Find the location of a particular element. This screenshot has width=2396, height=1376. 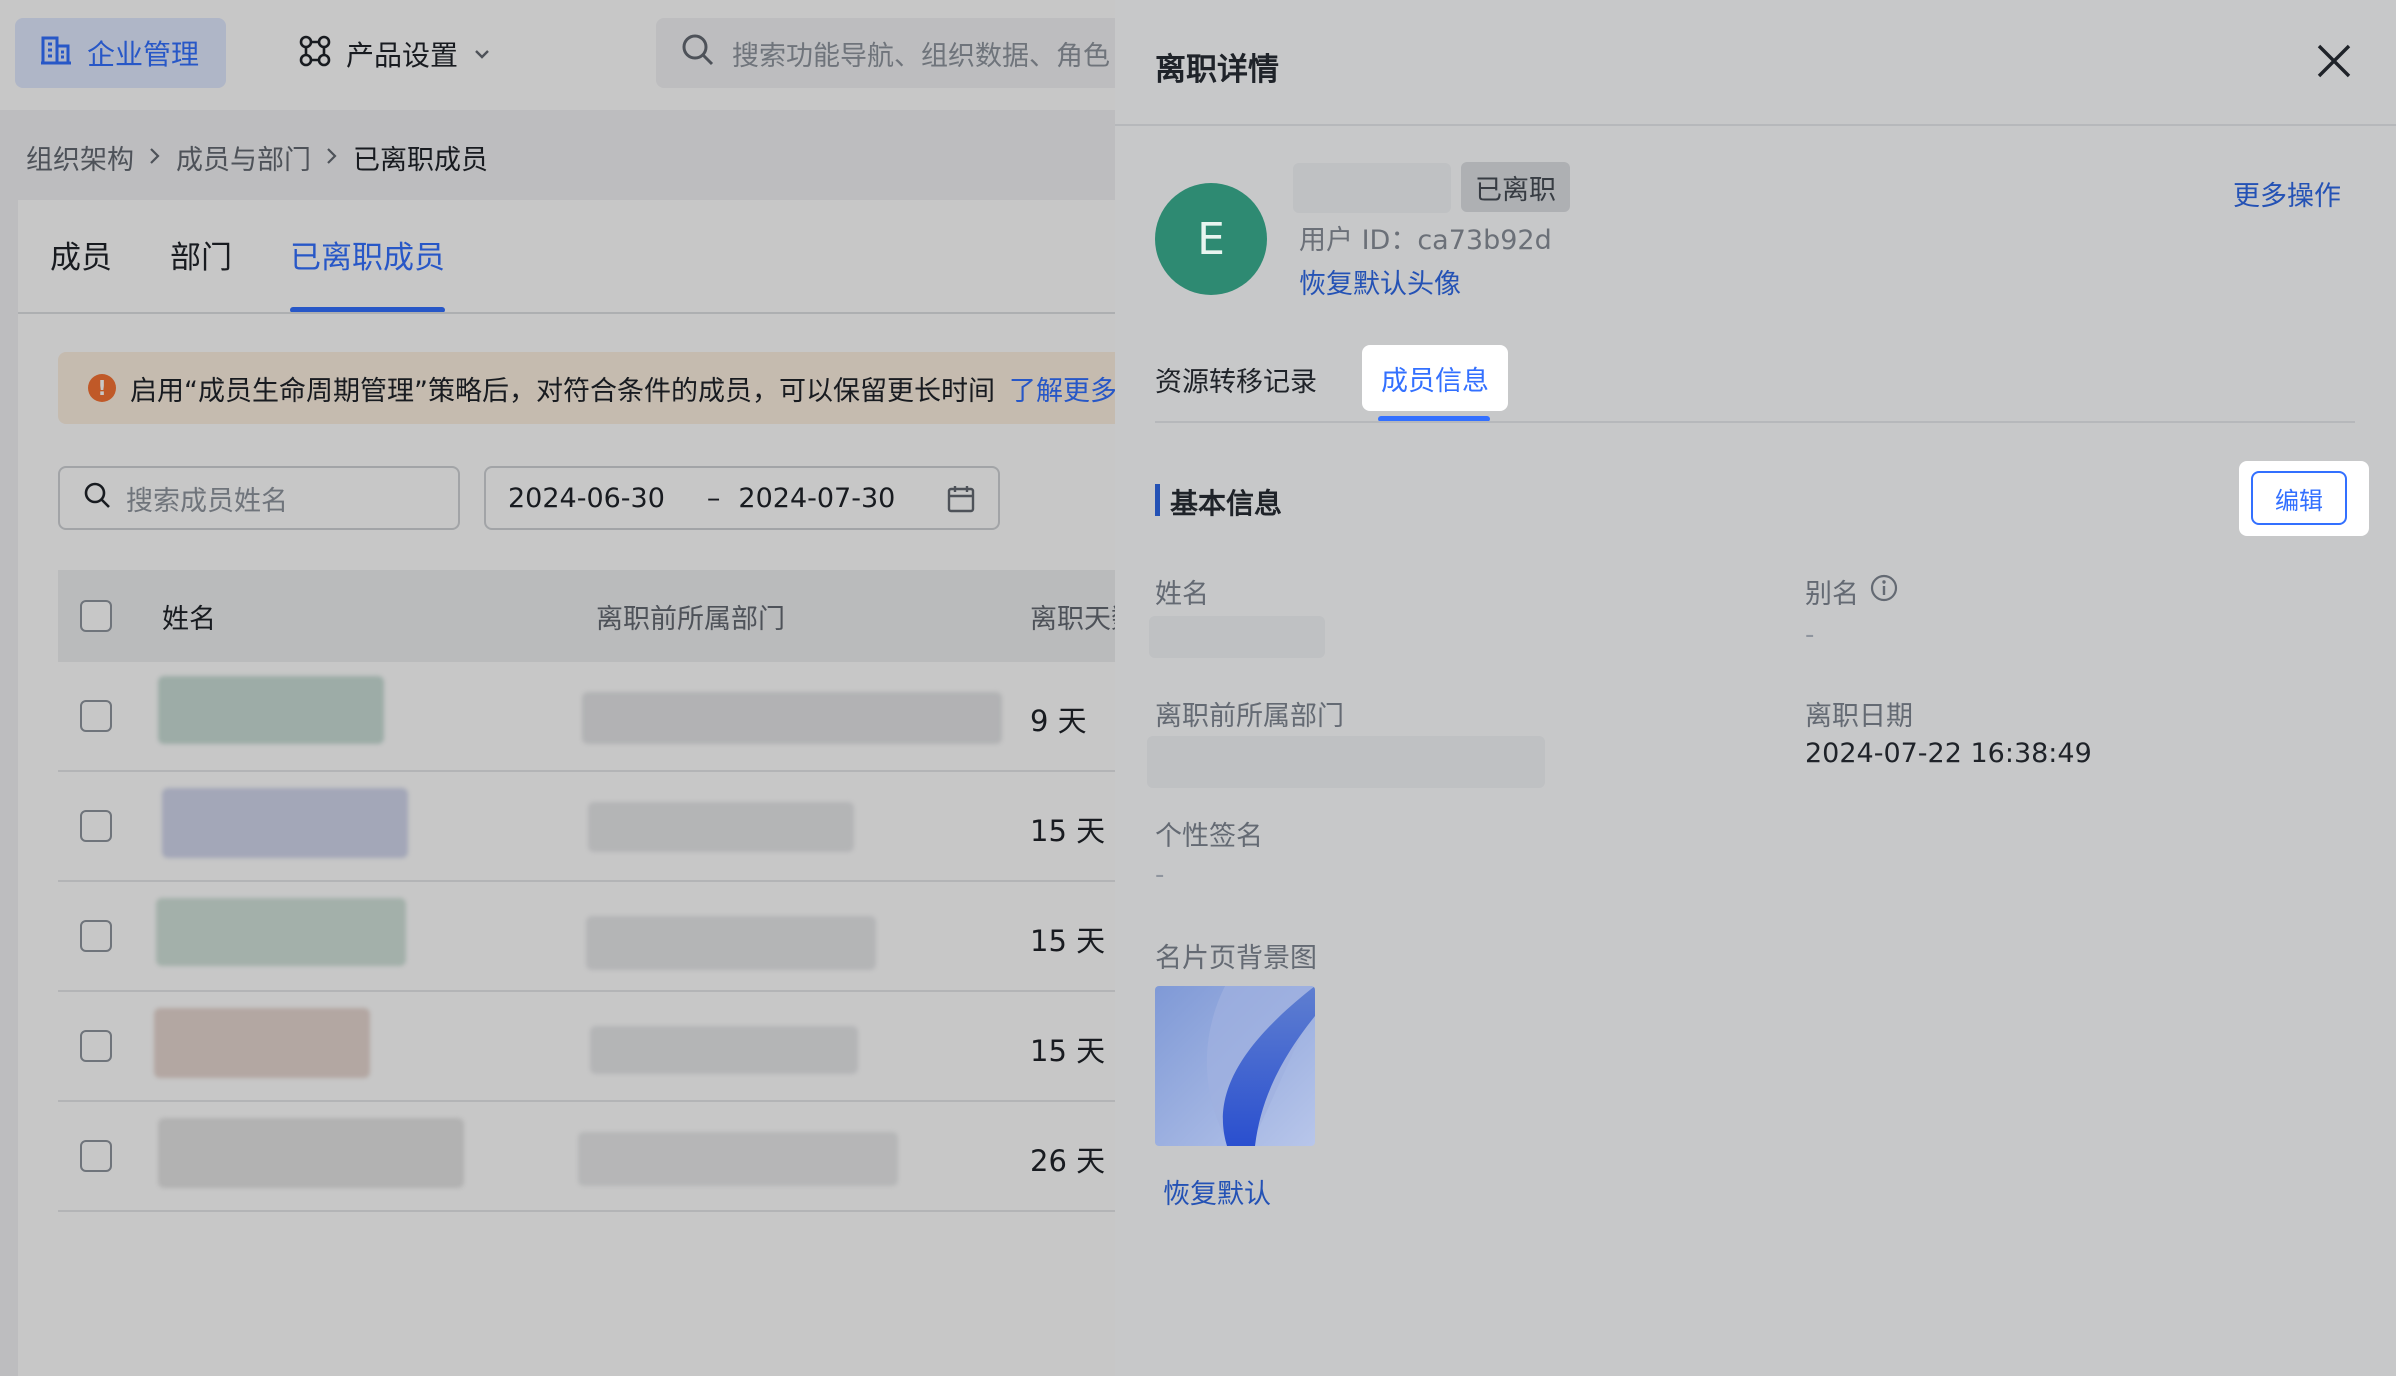

edit-button: 编辑 is located at coordinates (2299, 498).